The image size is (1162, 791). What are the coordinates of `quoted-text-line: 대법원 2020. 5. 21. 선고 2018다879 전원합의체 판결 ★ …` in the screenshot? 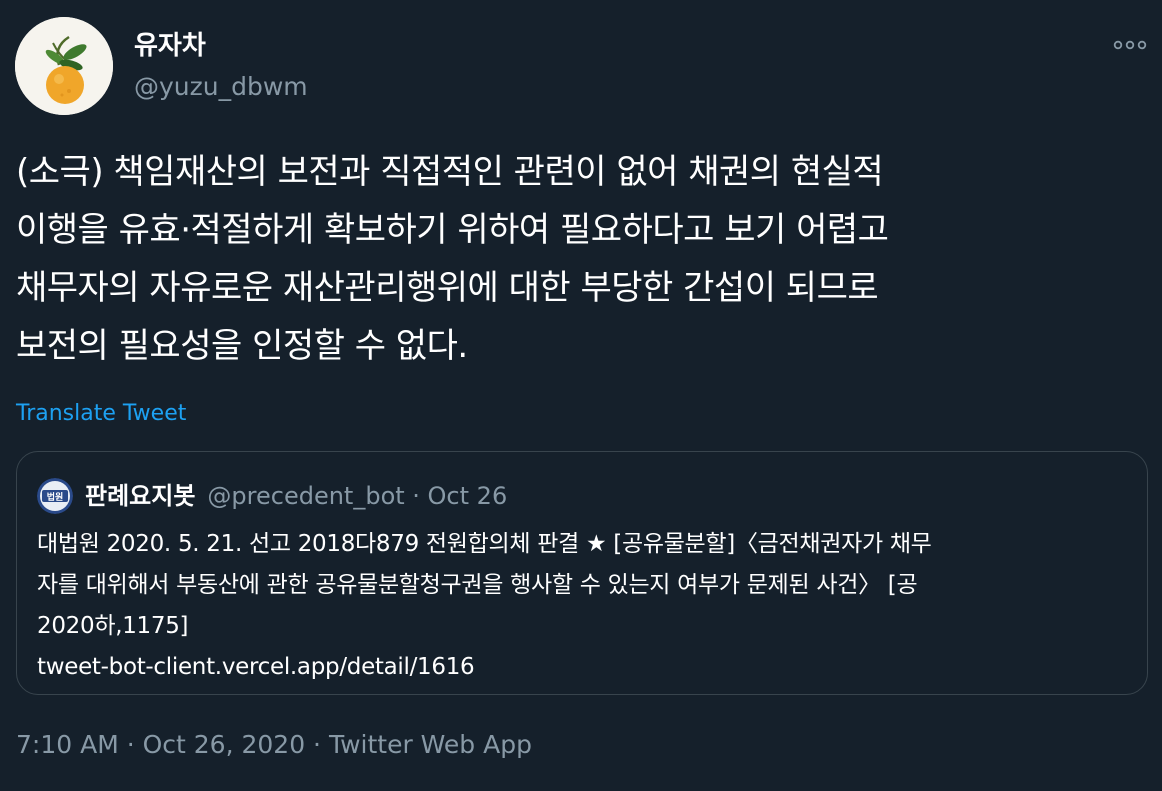 It's located at (484, 544).